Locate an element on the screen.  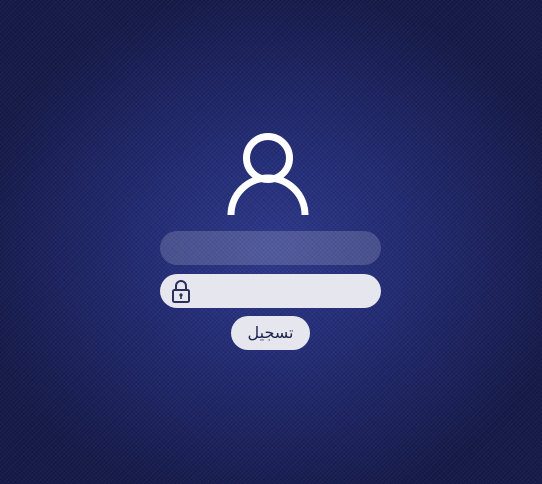
user-icon is located at coordinates (268, 174).